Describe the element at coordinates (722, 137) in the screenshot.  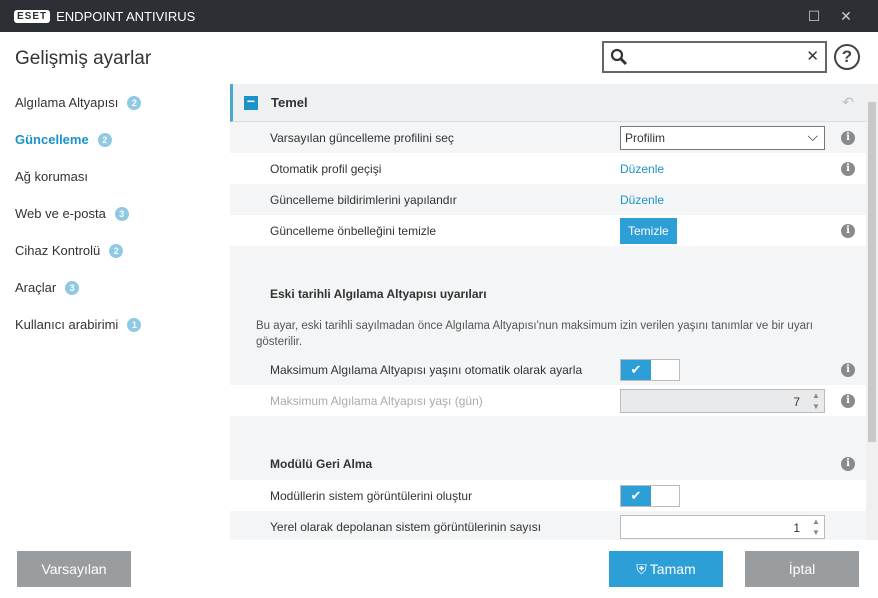
I see `profile-select: Profilim ⌵` at that location.